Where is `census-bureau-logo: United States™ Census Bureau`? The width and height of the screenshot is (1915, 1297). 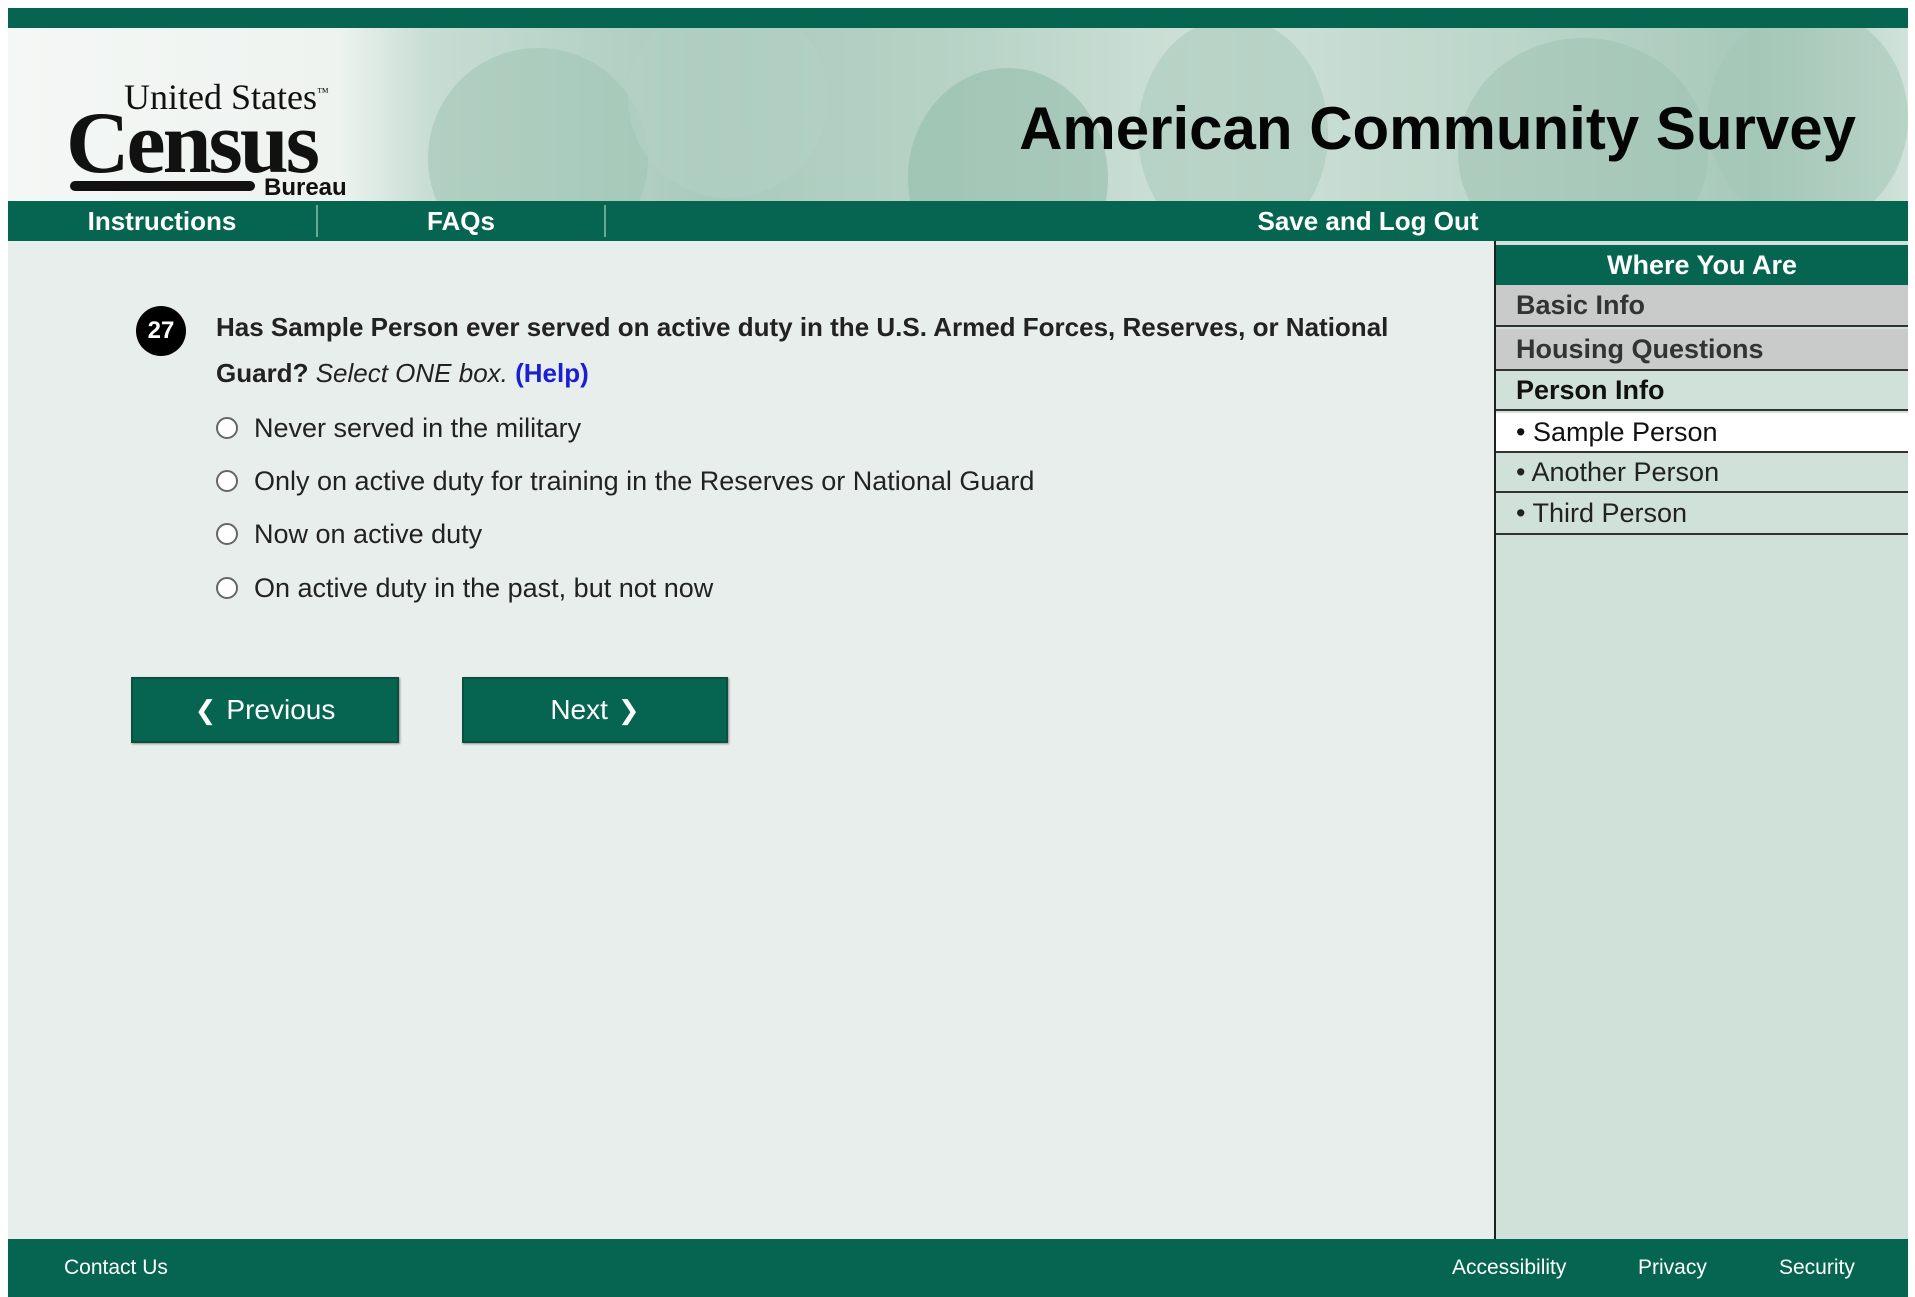
census-bureau-logo: United States™ Census Bureau is located at coordinates (210, 128).